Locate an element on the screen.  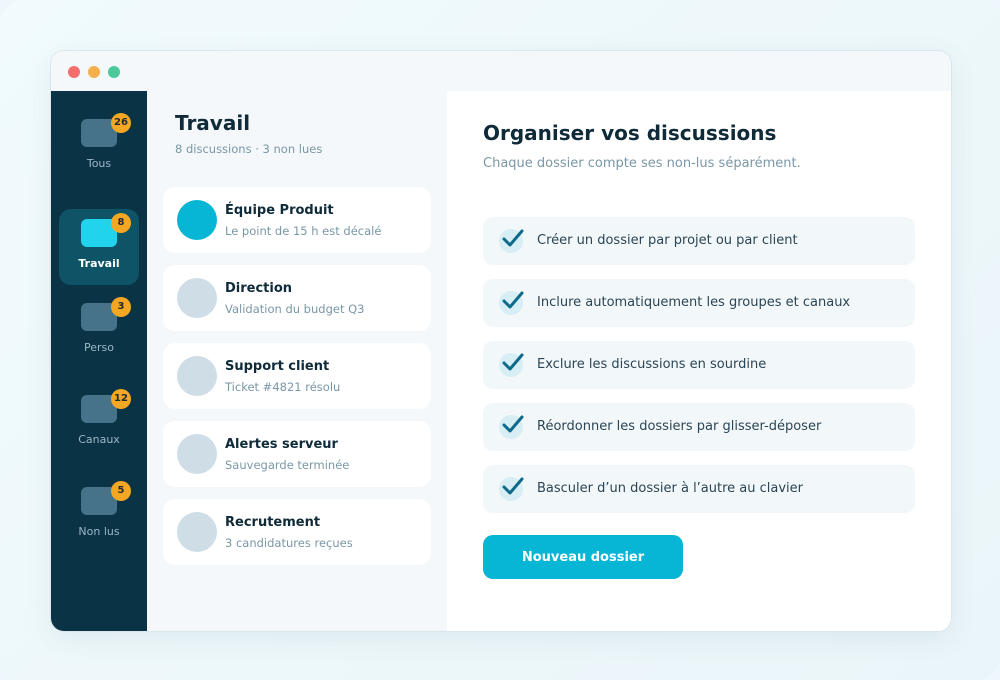
unread-badge: 8 is located at coordinates (121, 223).